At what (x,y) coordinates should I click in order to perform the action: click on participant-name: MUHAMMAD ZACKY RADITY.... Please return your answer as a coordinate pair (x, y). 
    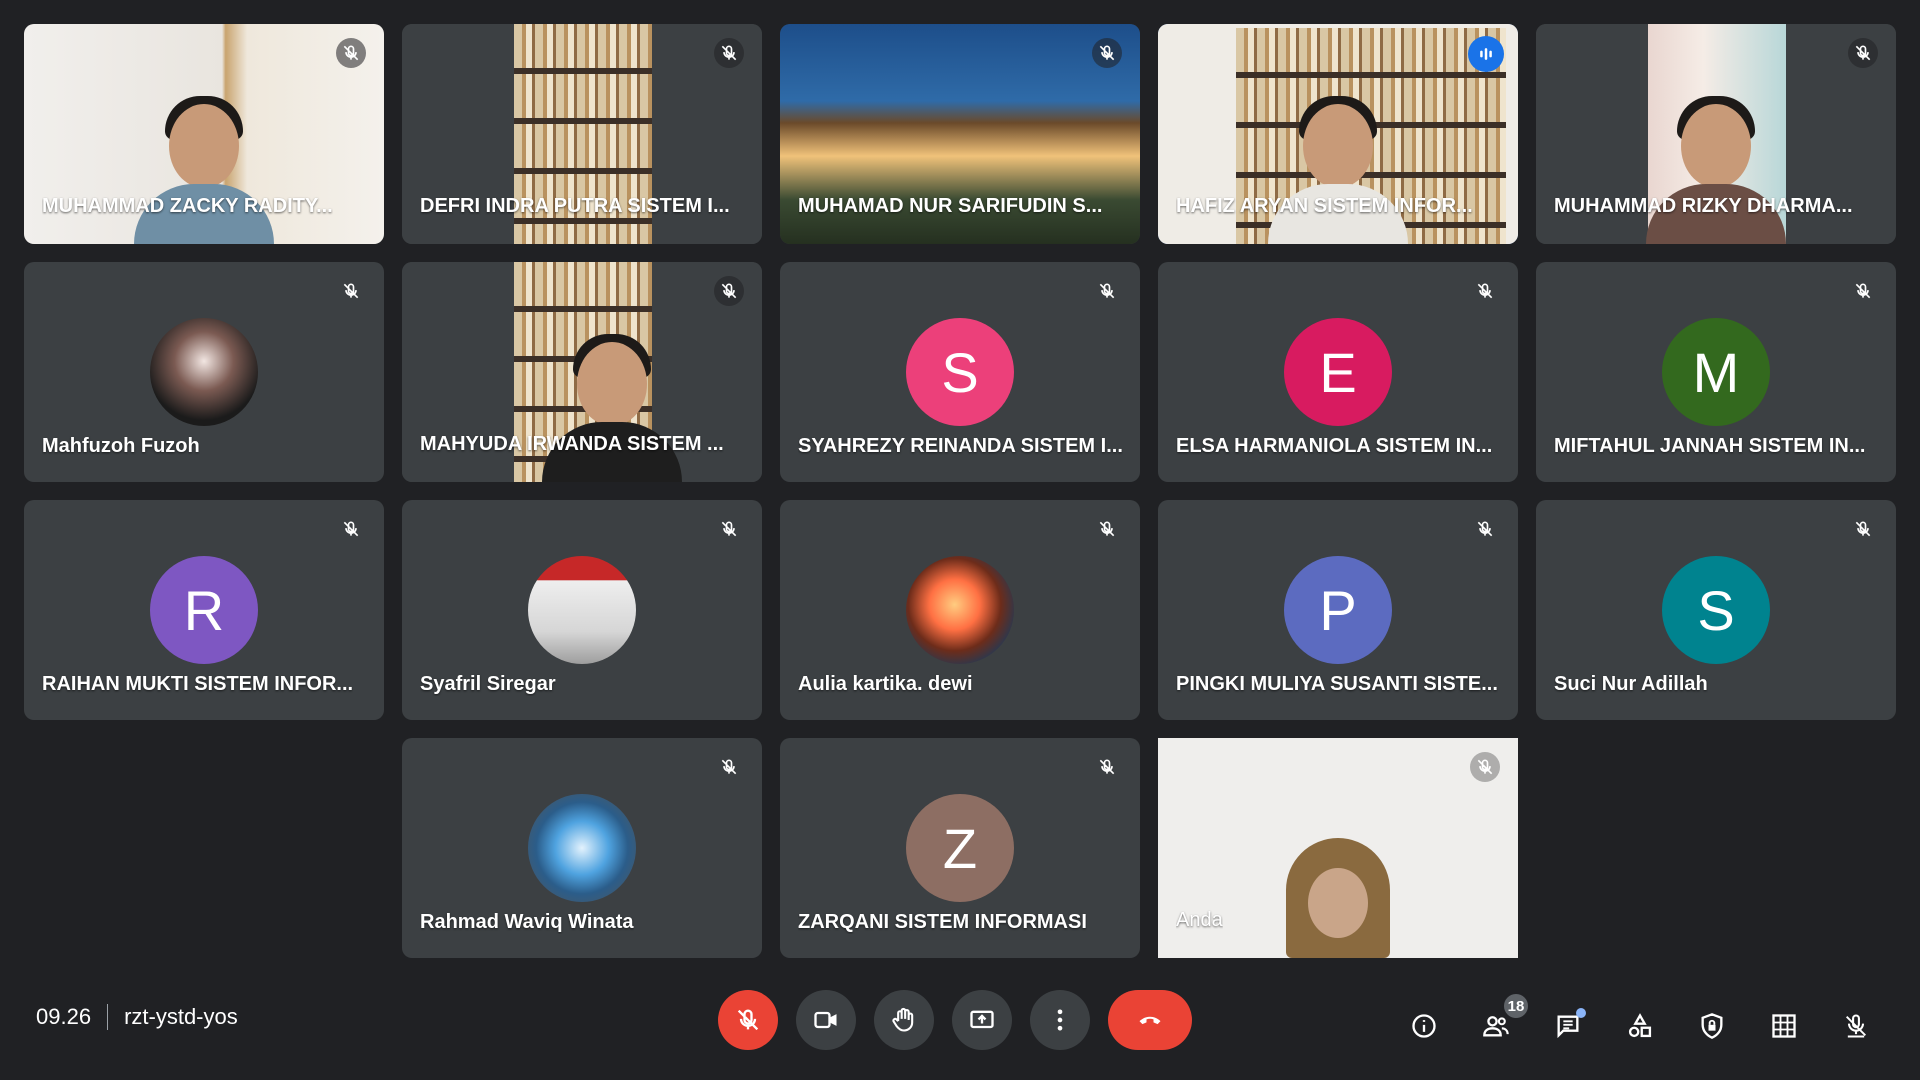
    Looking at the image, I should click on (187, 206).